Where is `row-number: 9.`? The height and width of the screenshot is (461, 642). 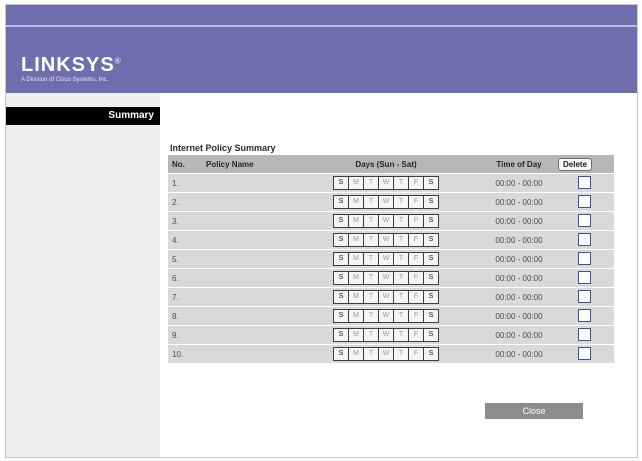
row-number: 9. is located at coordinates (185, 335).